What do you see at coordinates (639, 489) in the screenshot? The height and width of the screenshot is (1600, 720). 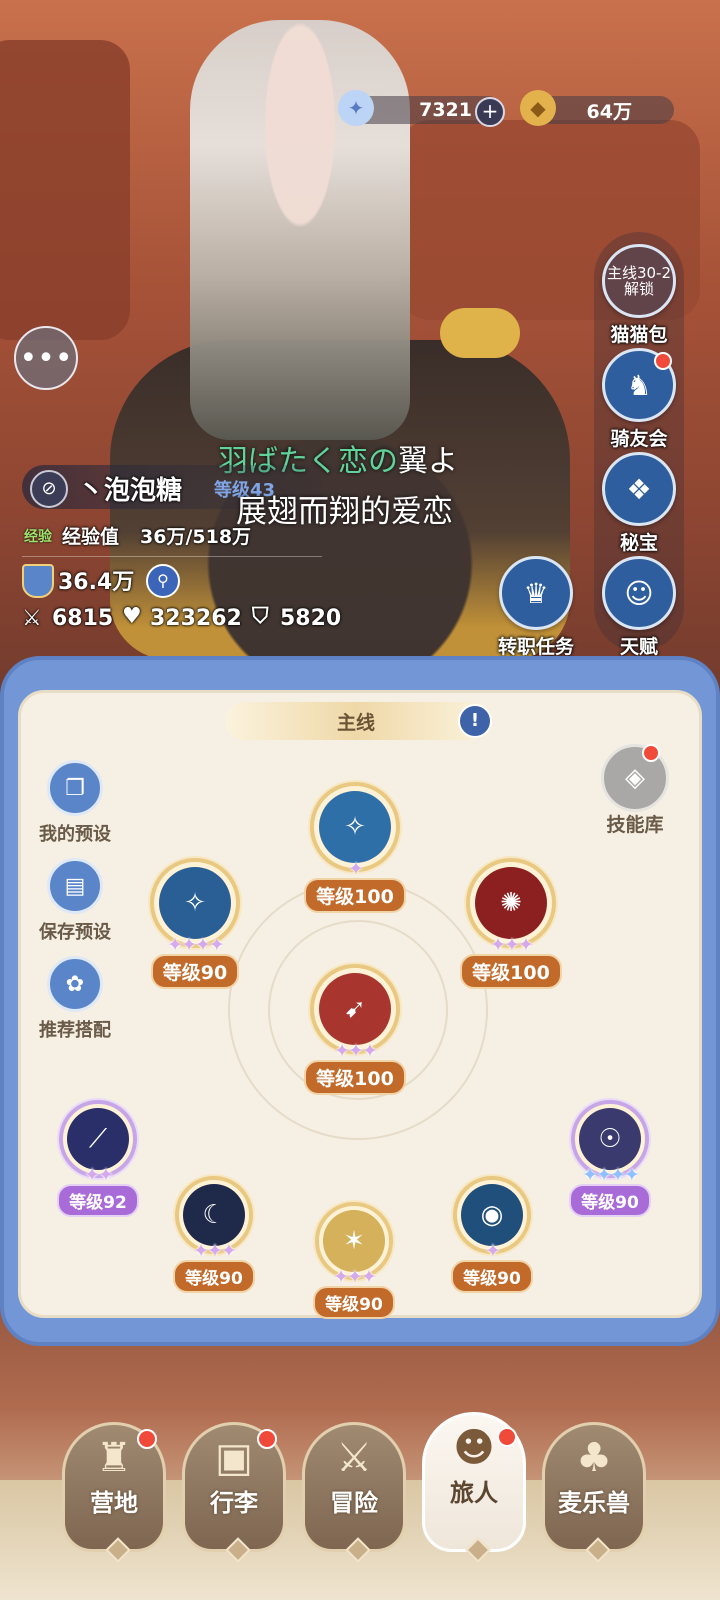 I see `treasure-chest-icon: ❖` at bounding box center [639, 489].